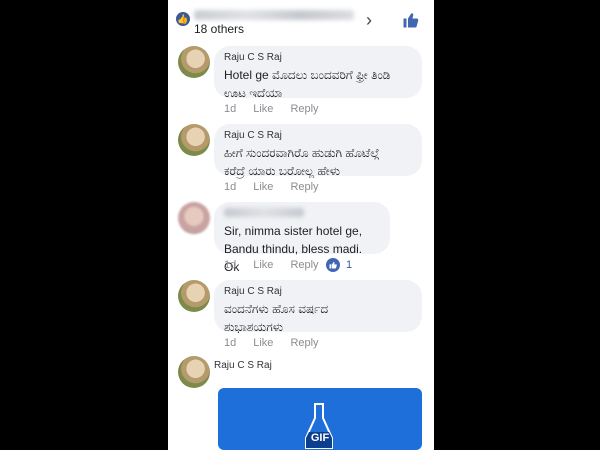 This screenshot has width=600, height=450. I want to click on comment-text-line: ಶುಭಾಶಯಗಳು, so click(254, 327).